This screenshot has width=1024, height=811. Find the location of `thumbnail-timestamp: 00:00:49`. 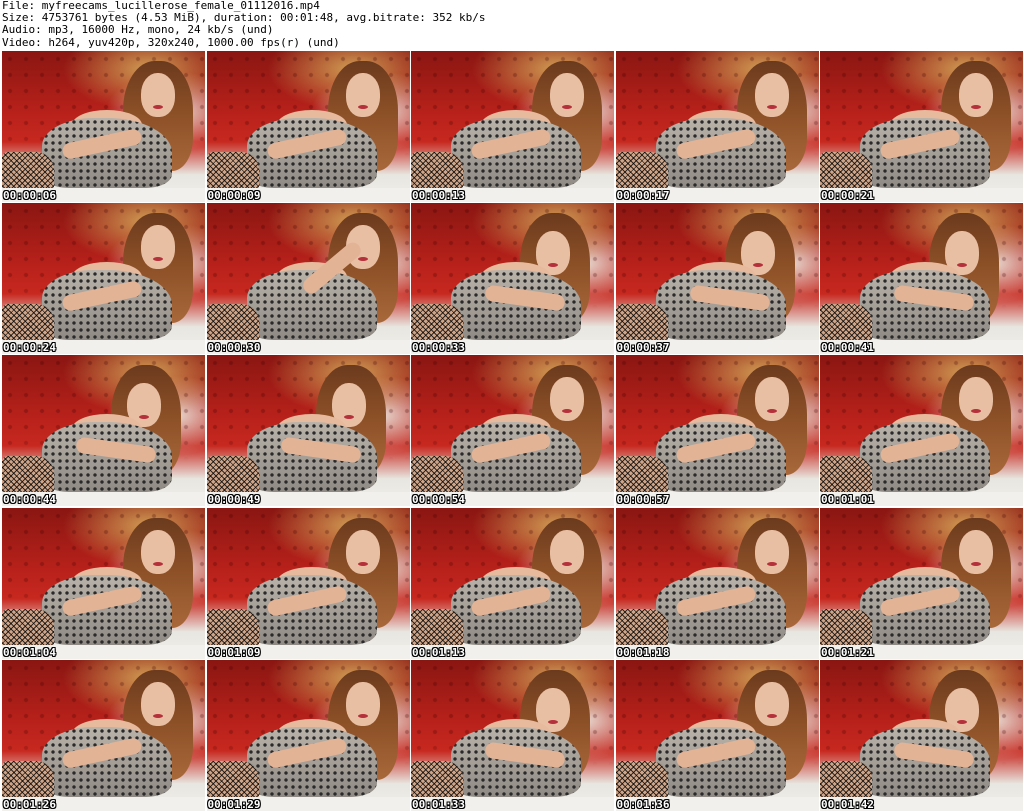

thumbnail-timestamp: 00:00:49 is located at coordinates (234, 500).